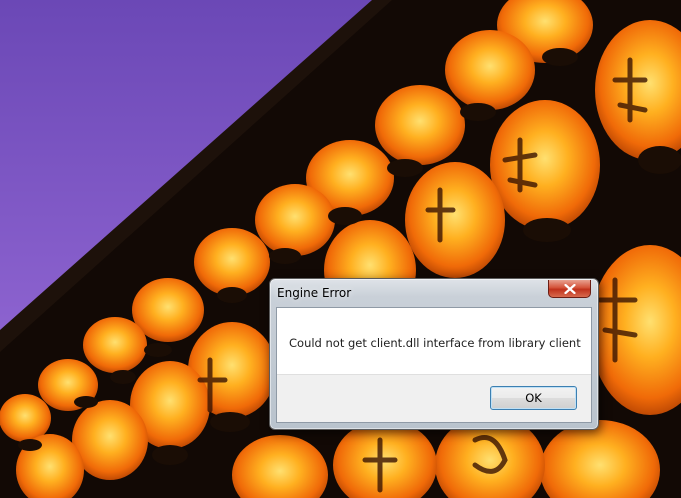 The image size is (681, 498). I want to click on dialog-button-area: OK, so click(434, 398).